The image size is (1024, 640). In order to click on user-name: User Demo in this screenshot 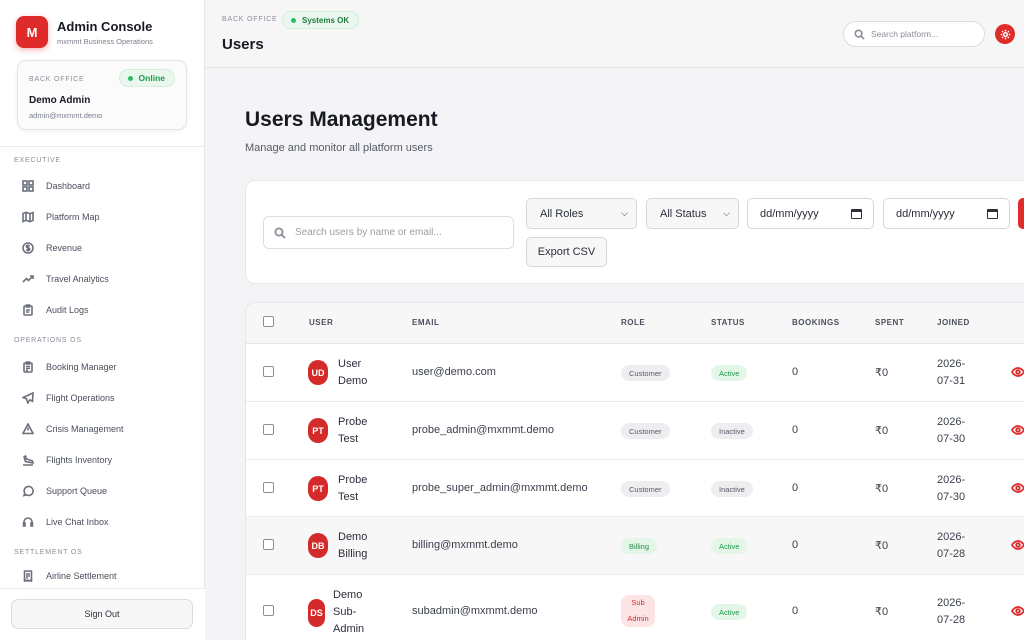, I will do `click(353, 372)`.